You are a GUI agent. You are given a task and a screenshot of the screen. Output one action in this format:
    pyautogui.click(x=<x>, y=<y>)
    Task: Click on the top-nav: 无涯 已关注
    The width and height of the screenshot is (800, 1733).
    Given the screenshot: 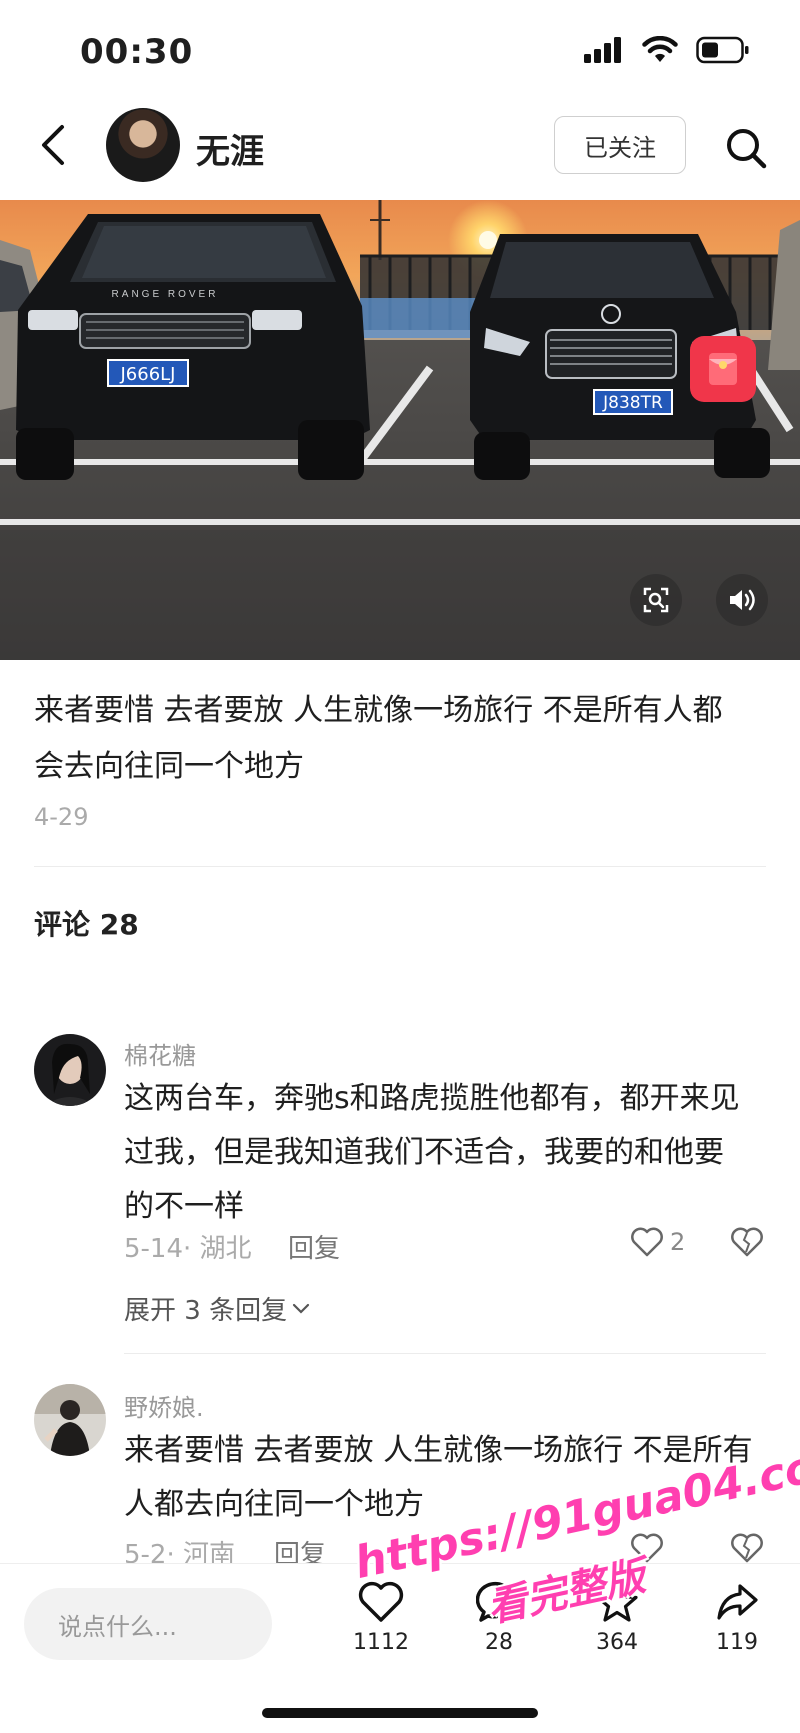 What is the action you would take?
    pyautogui.click(x=400, y=150)
    